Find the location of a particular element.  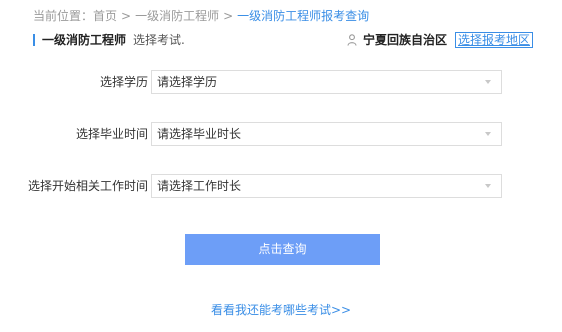

breadcrumb-category-link: 一级消防工程师 is located at coordinates (177, 16).